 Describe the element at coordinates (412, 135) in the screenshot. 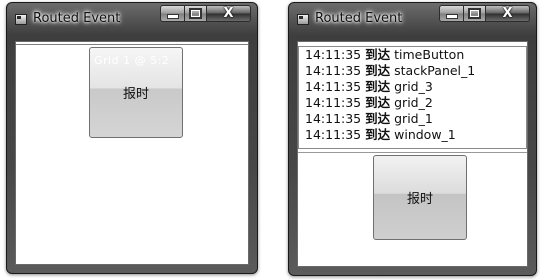

I see `log-item: 14:11:35 到达 window_1` at that location.